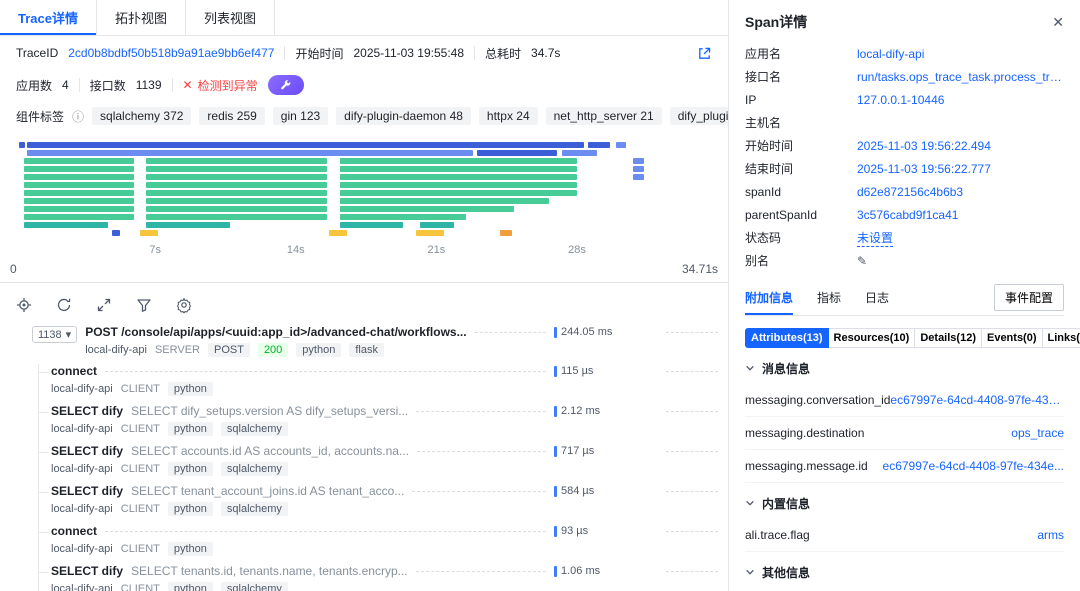 Image resolution: width=1080 pixels, height=591 pixels. Describe the element at coordinates (871, 338) in the screenshot. I see `attribute-segment-button: Resources(10)` at that location.